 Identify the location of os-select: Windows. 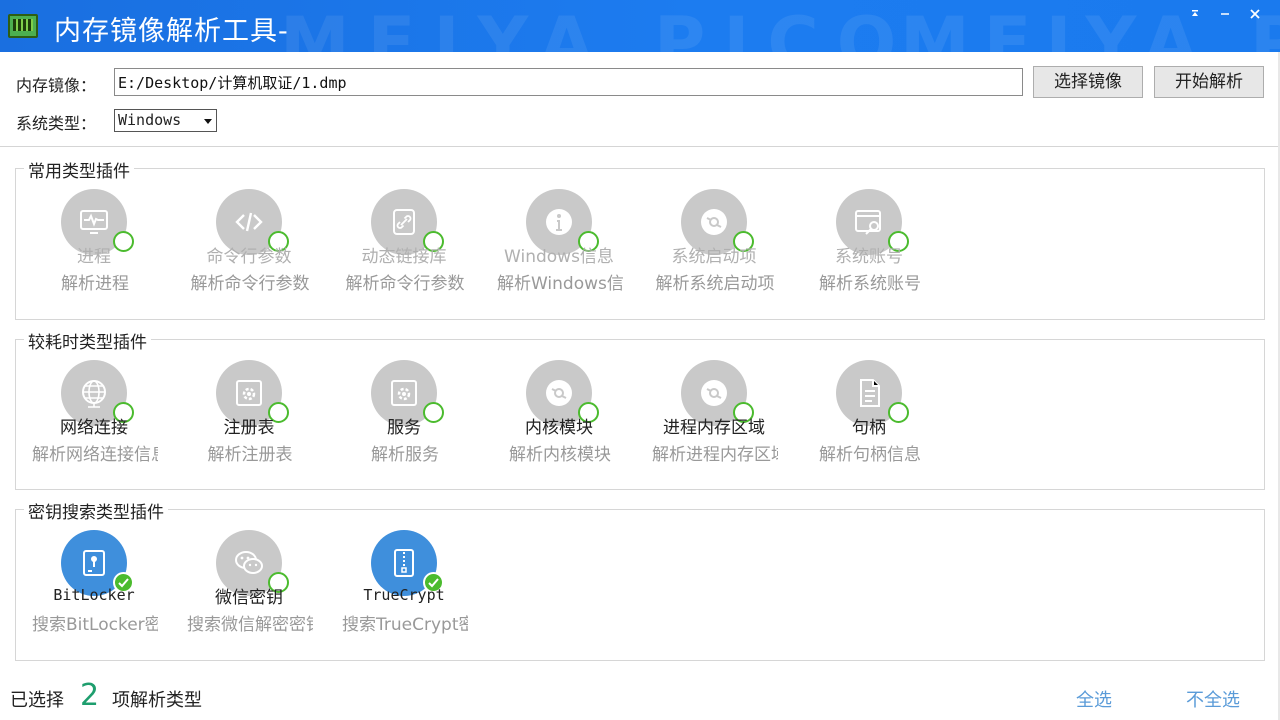
(165, 120).